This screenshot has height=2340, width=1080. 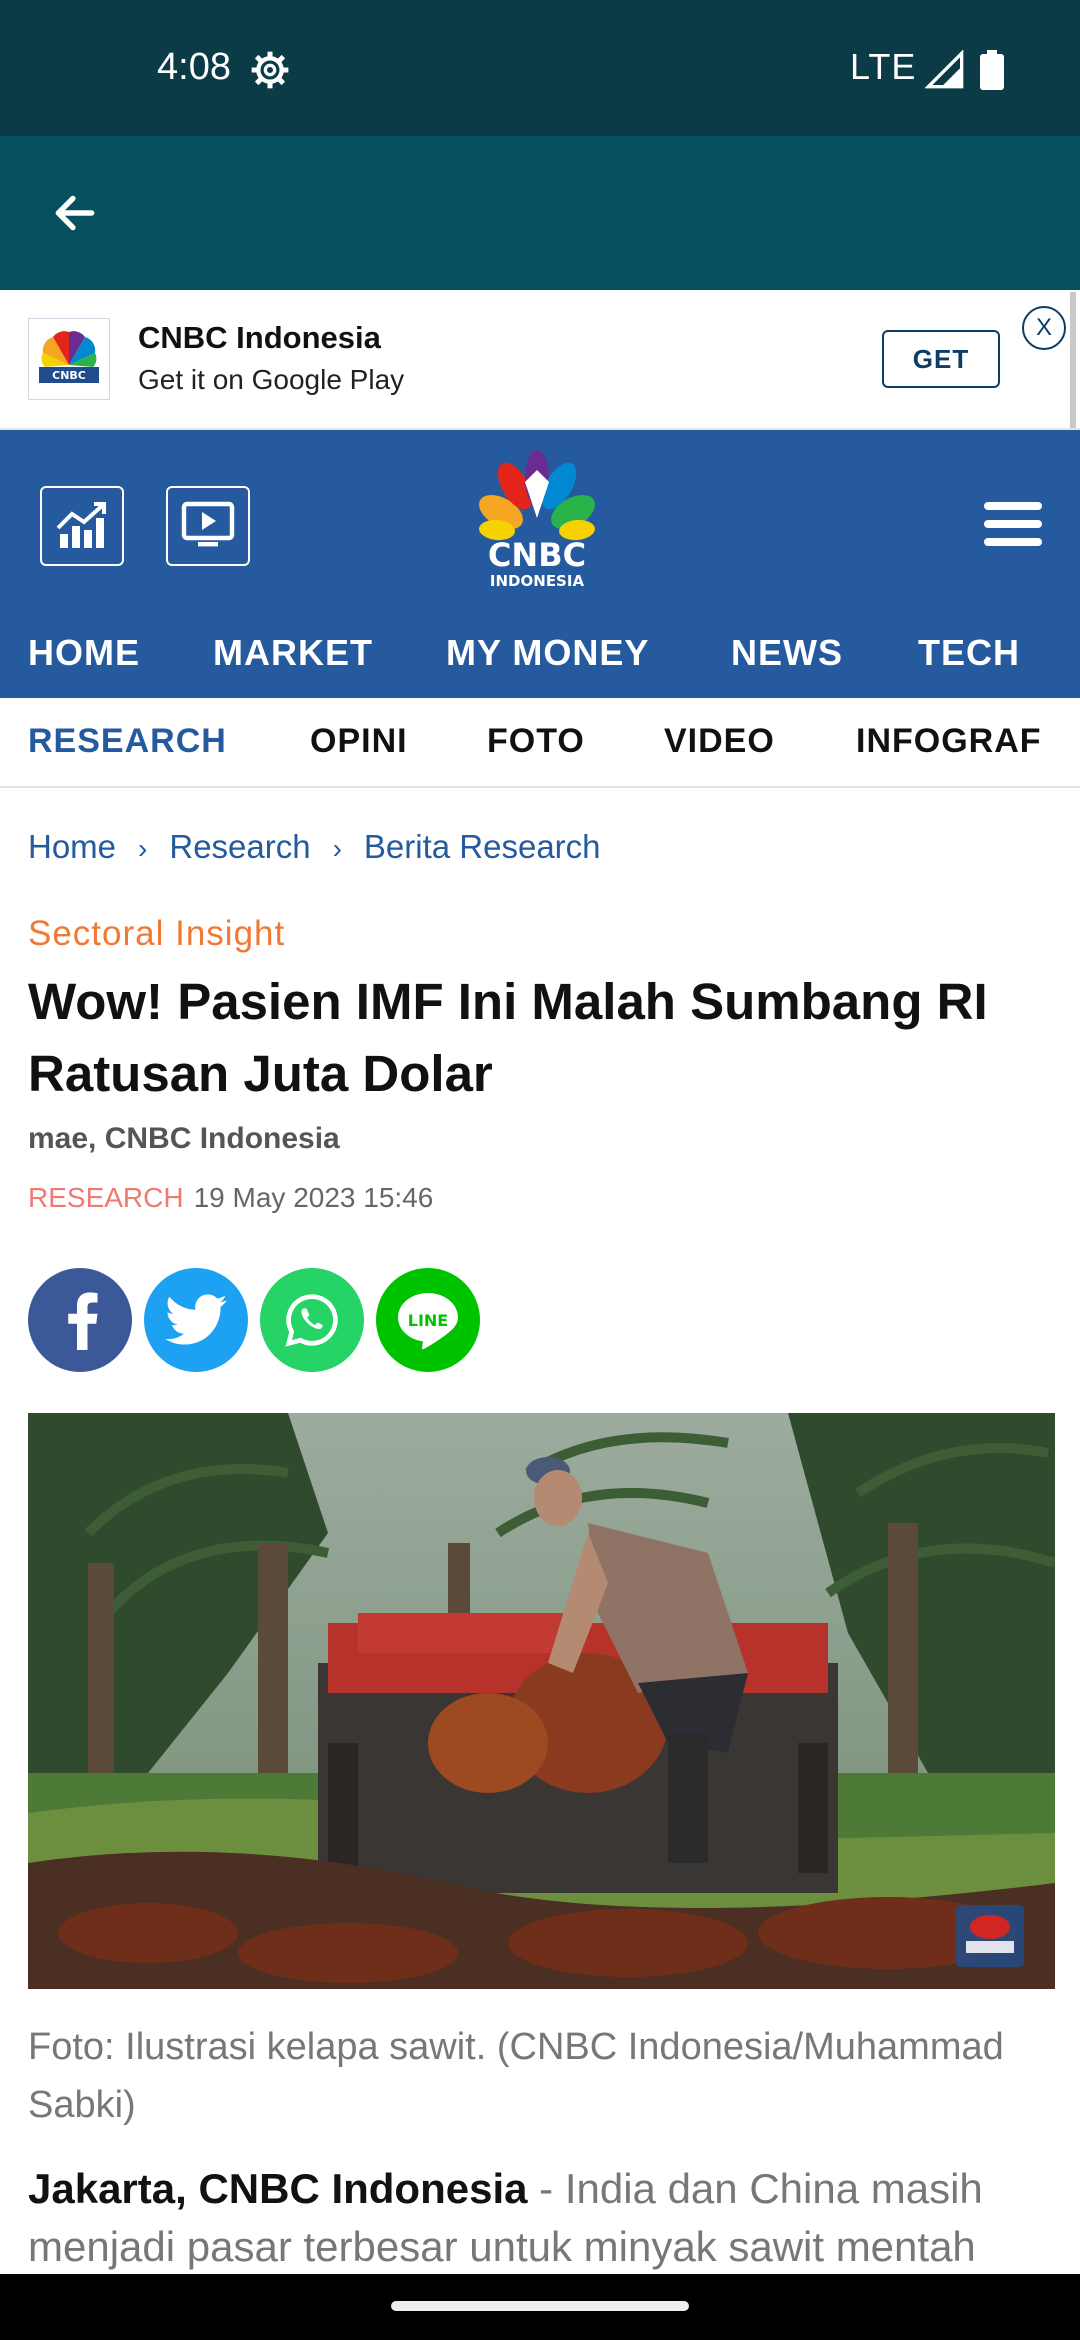 What do you see at coordinates (787, 653) in the screenshot?
I see `nav-item-news: NEWS` at bounding box center [787, 653].